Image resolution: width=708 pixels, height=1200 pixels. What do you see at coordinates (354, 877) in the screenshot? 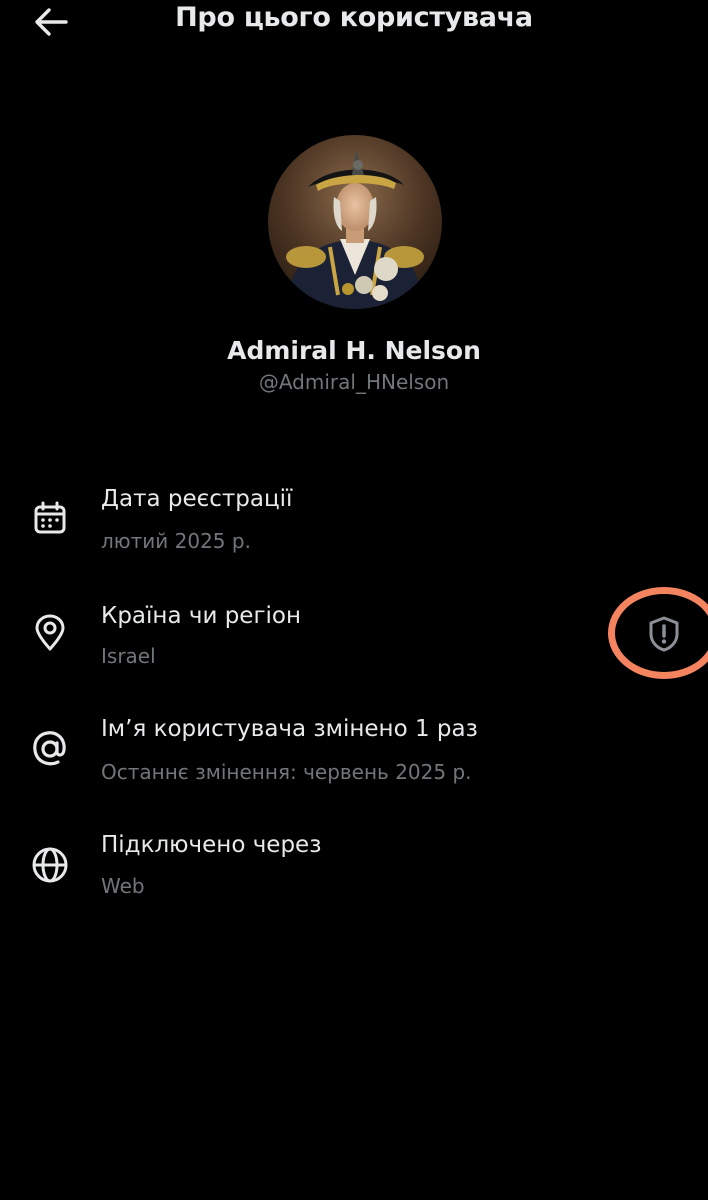
I see `info-row-connected-via: Підключено через Web` at bounding box center [354, 877].